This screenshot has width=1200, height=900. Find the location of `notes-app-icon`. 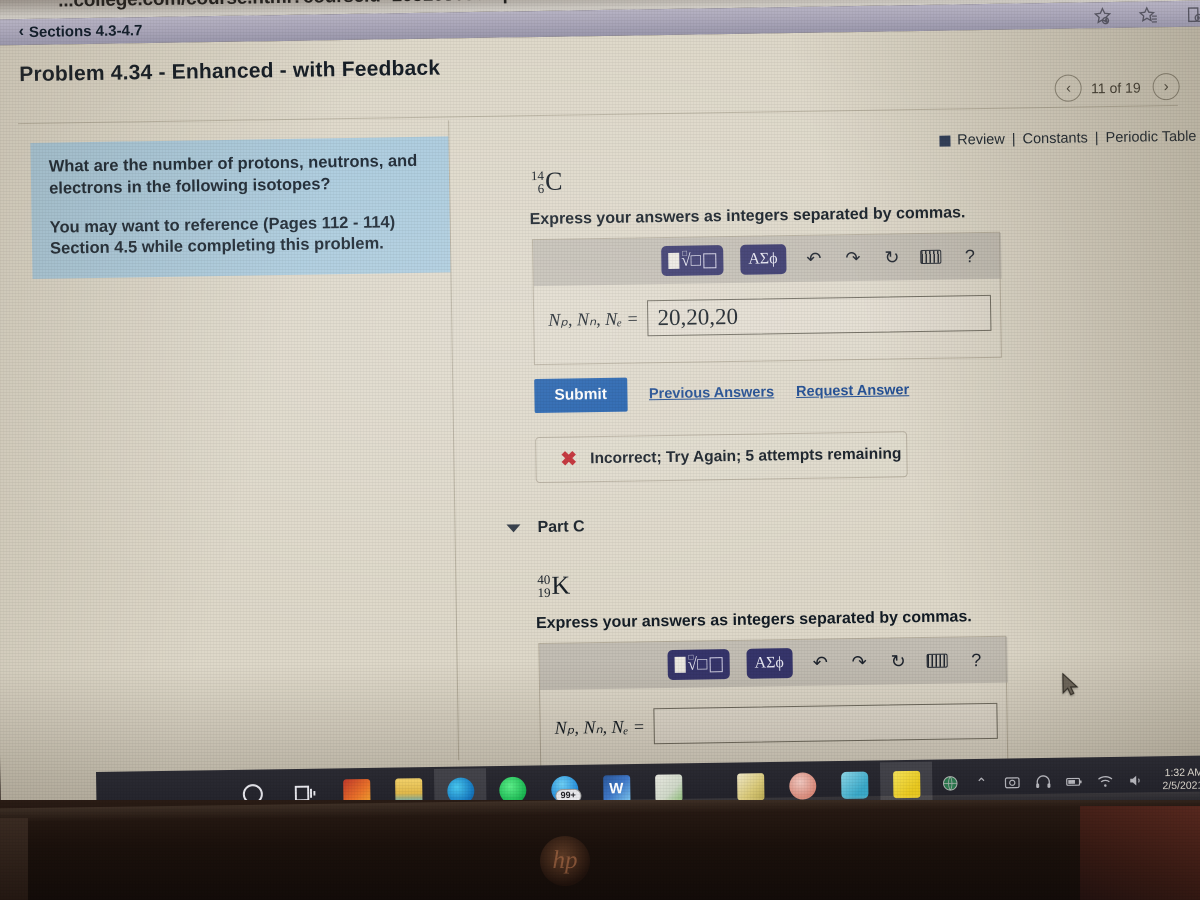

notes-app-icon is located at coordinates (906, 784).